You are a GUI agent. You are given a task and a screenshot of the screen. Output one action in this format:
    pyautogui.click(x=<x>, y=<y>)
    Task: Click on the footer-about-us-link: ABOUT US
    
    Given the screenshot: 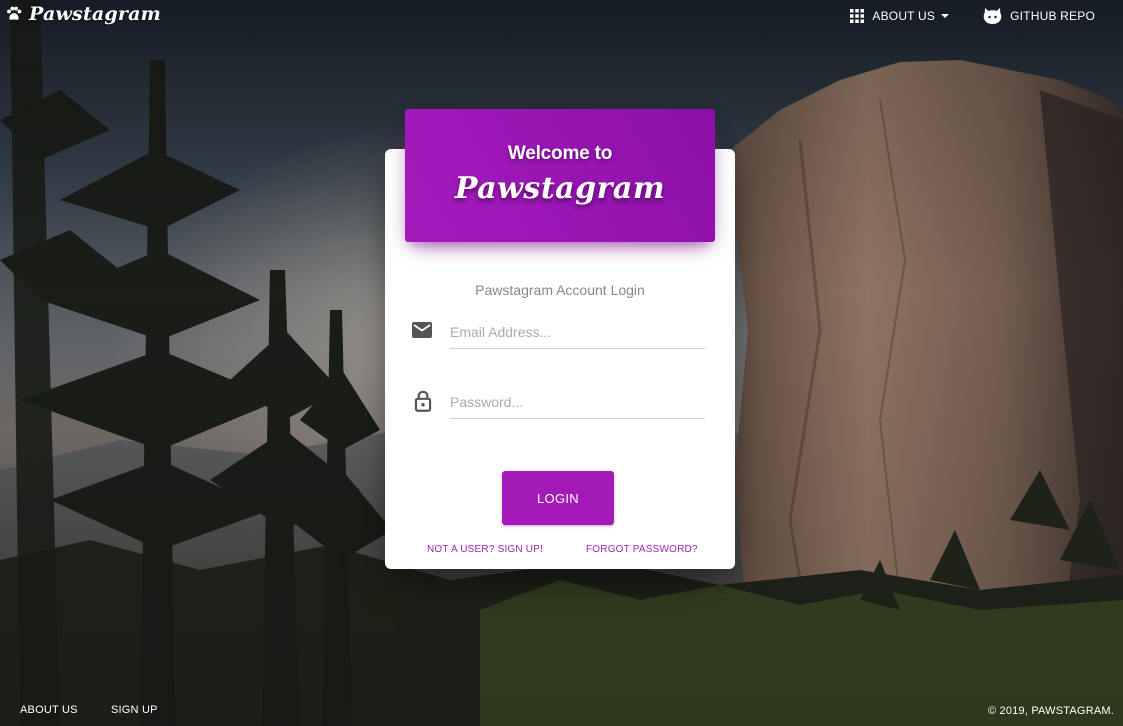 What is the action you would take?
    pyautogui.click(x=49, y=710)
    